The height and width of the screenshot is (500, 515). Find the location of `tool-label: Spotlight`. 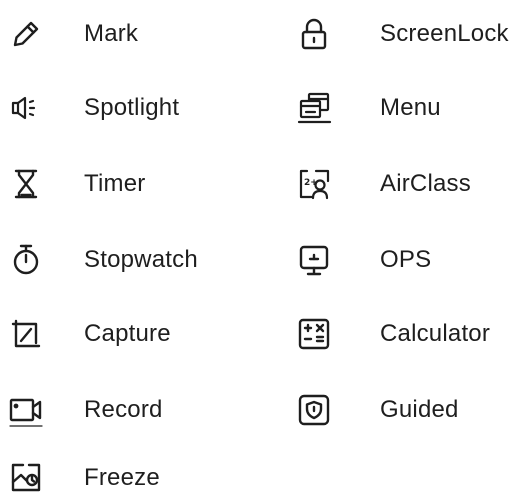

tool-label: Spotlight is located at coordinates (132, 107).